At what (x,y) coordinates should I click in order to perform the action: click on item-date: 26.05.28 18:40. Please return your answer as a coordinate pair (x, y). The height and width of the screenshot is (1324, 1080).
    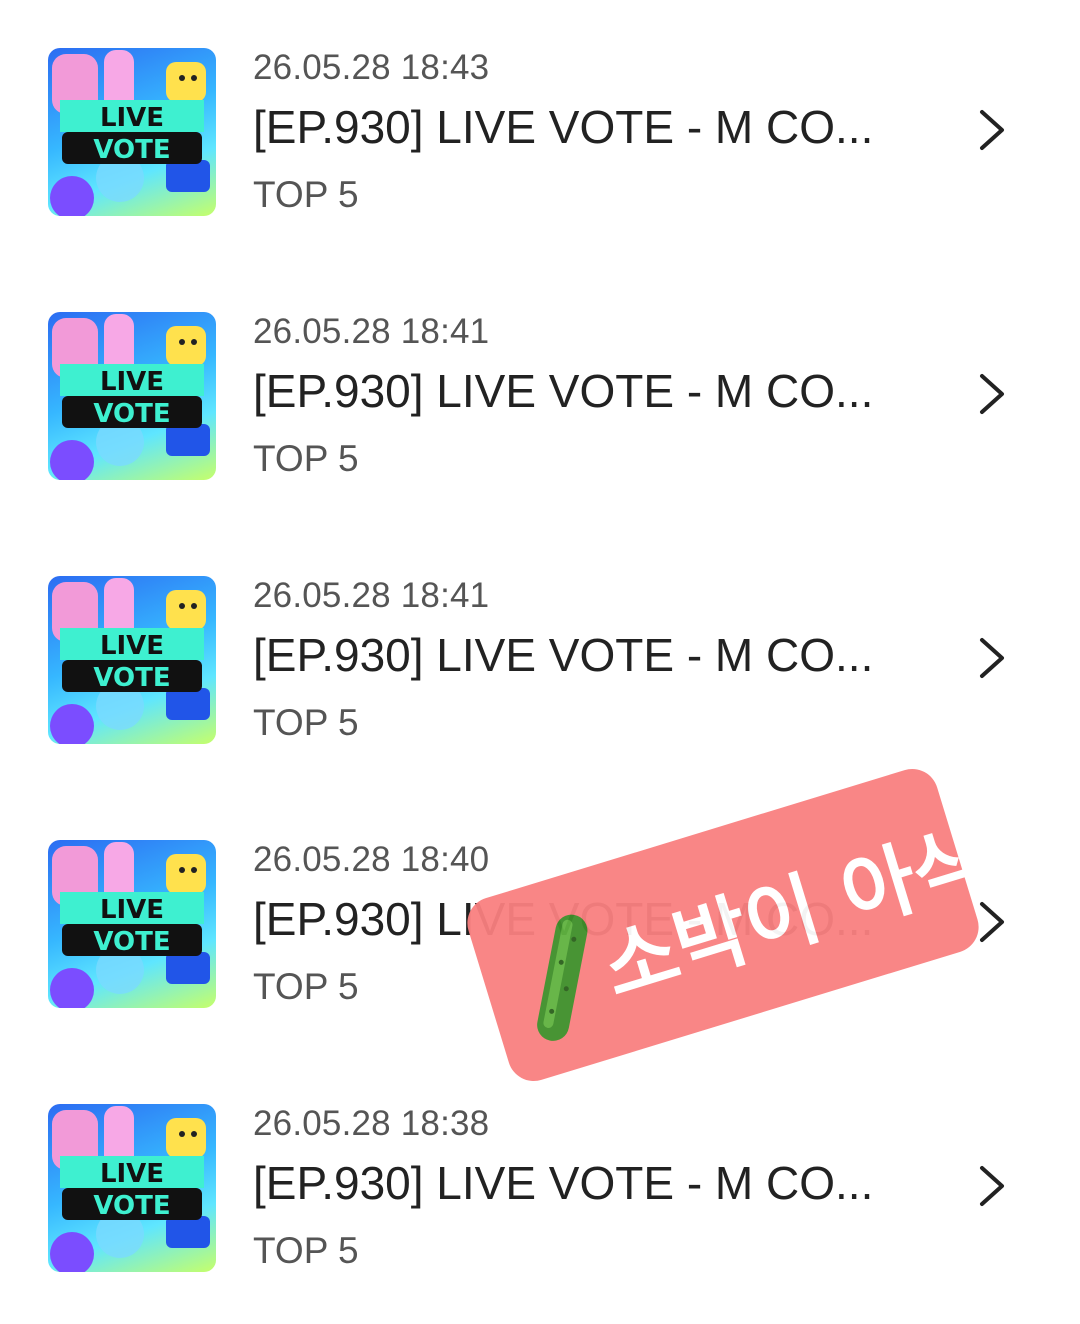
    Looking at the image, I should click on (371, 859).